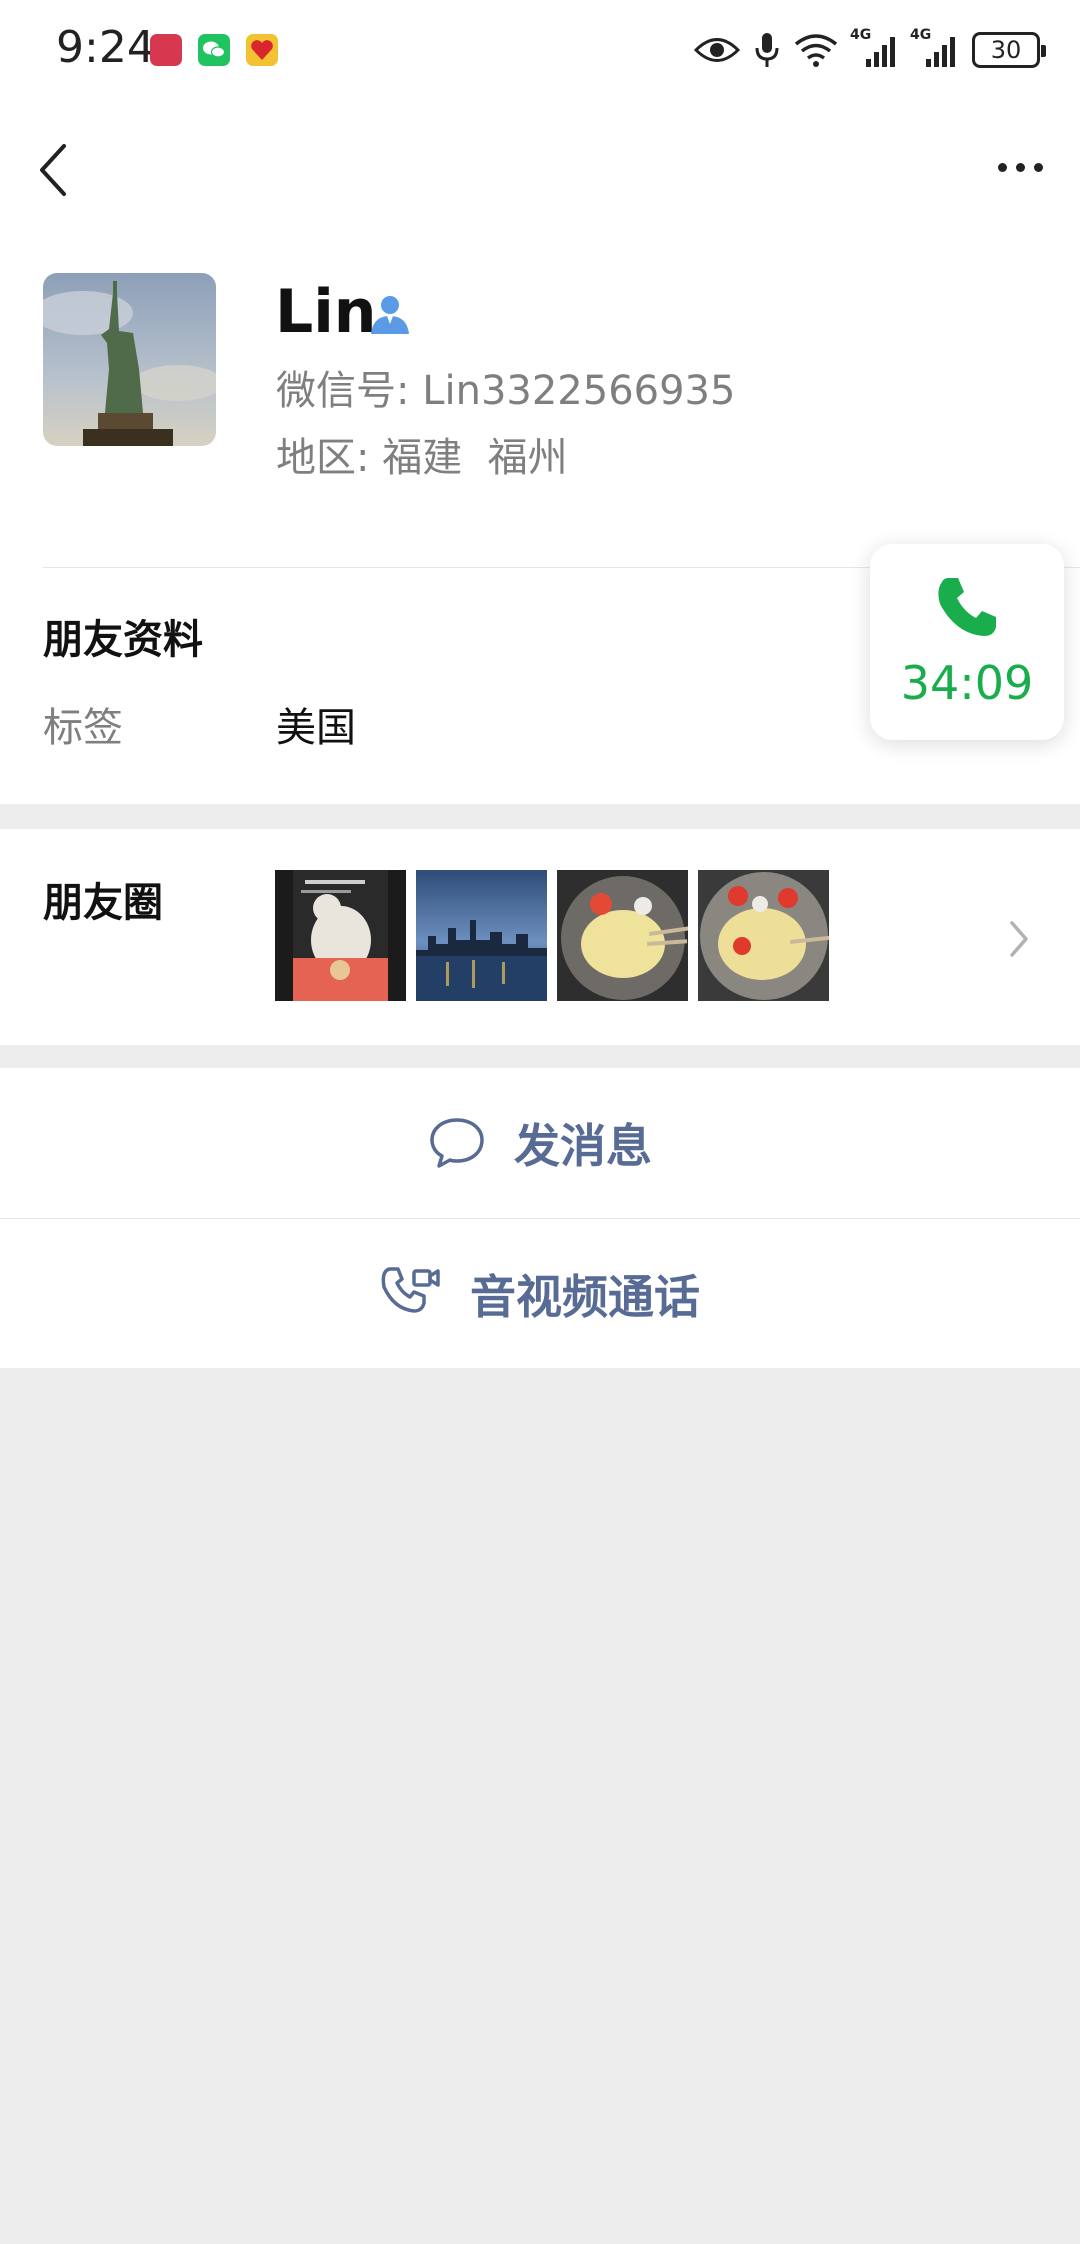 This screenshot has height=2244, width=1080. What do you see at coordinates (1009, 50) in the screenshot?
I see `battery-indicator: 30` at bounding box center [1009, 50].